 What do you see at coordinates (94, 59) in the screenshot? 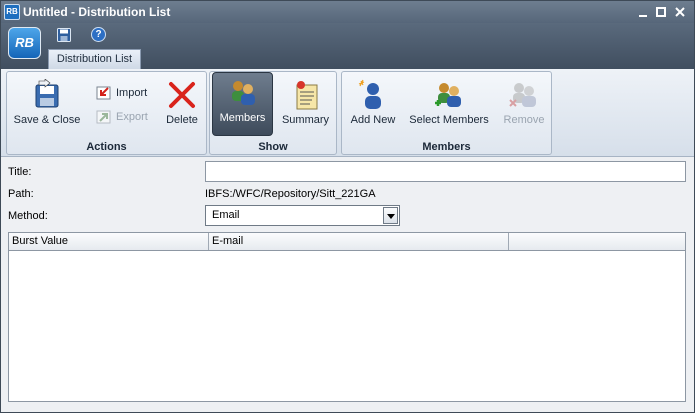
I see `tab-distribution-list: Distribution List` at bounding box center [94, 59].